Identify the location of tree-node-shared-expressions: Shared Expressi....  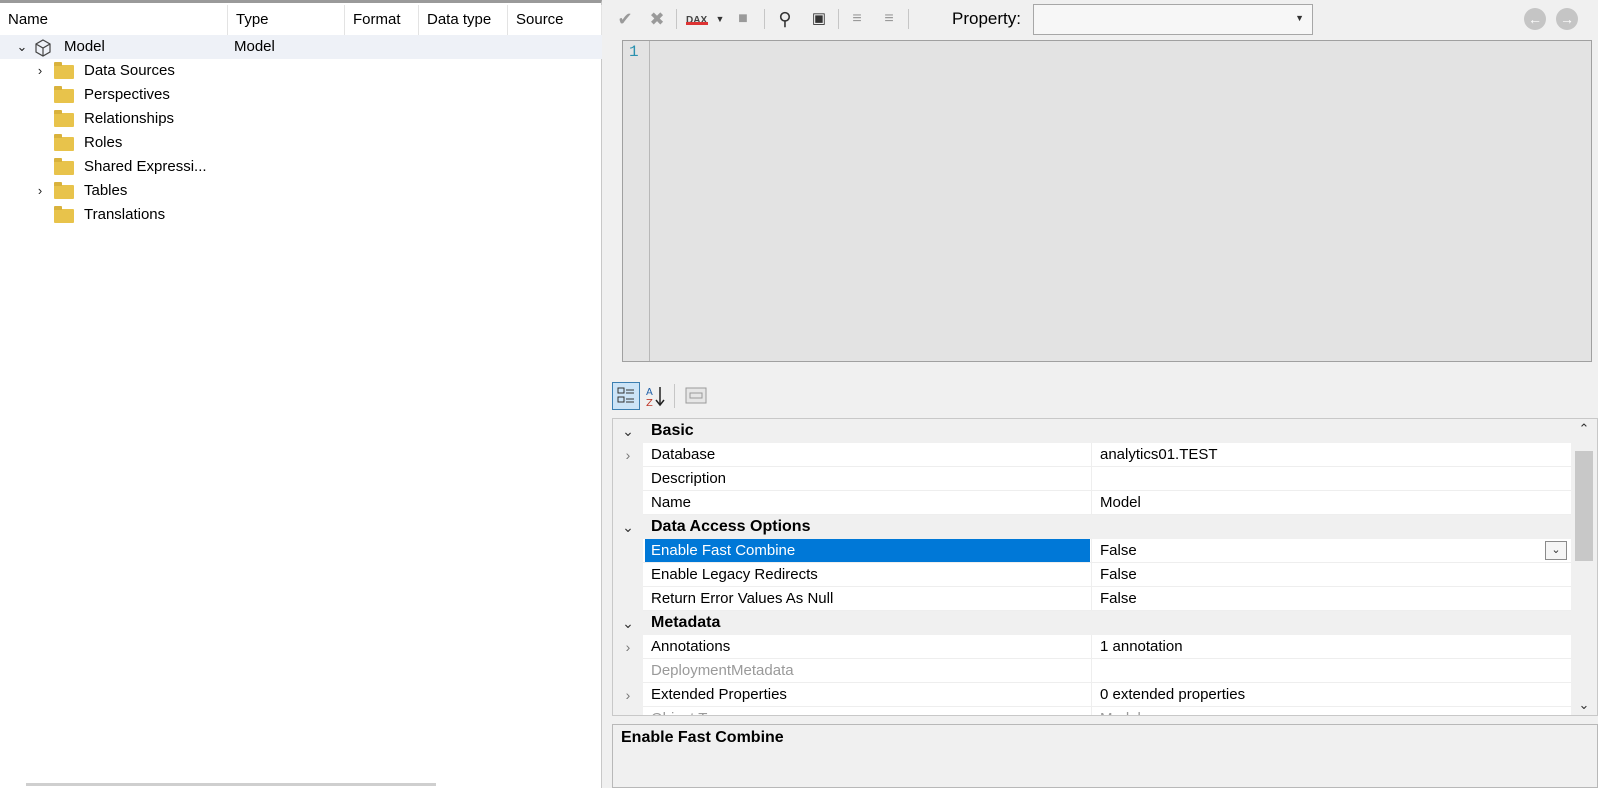
(301, 167).